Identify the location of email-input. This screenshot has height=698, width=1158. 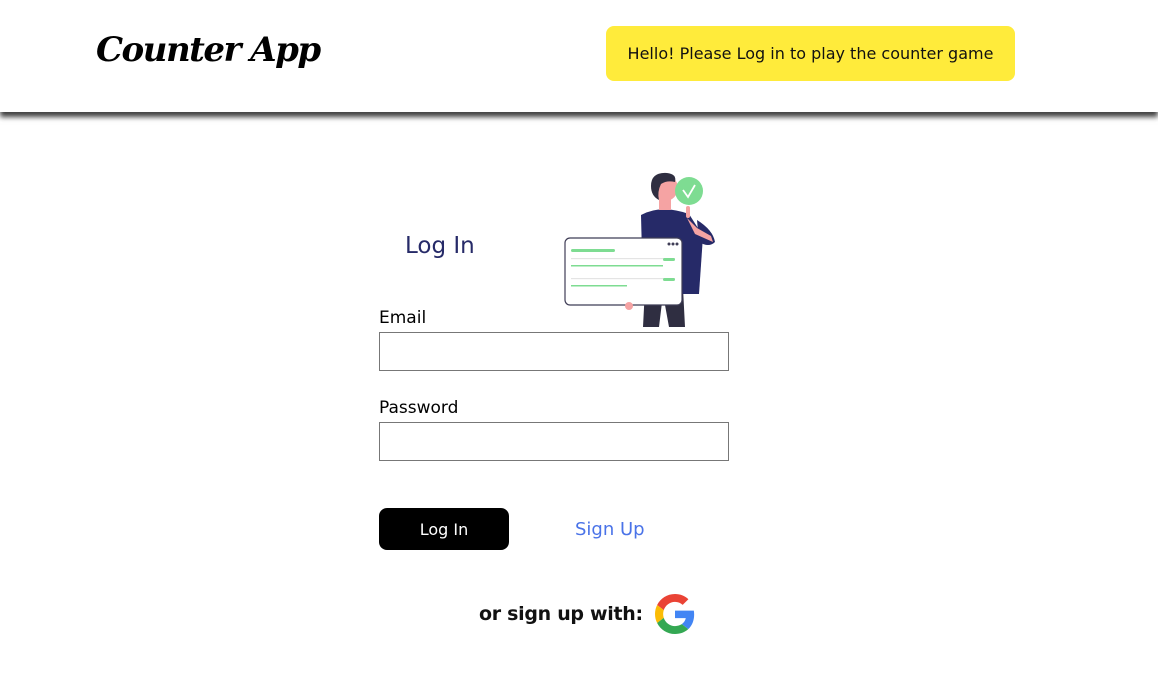
(554, 351).